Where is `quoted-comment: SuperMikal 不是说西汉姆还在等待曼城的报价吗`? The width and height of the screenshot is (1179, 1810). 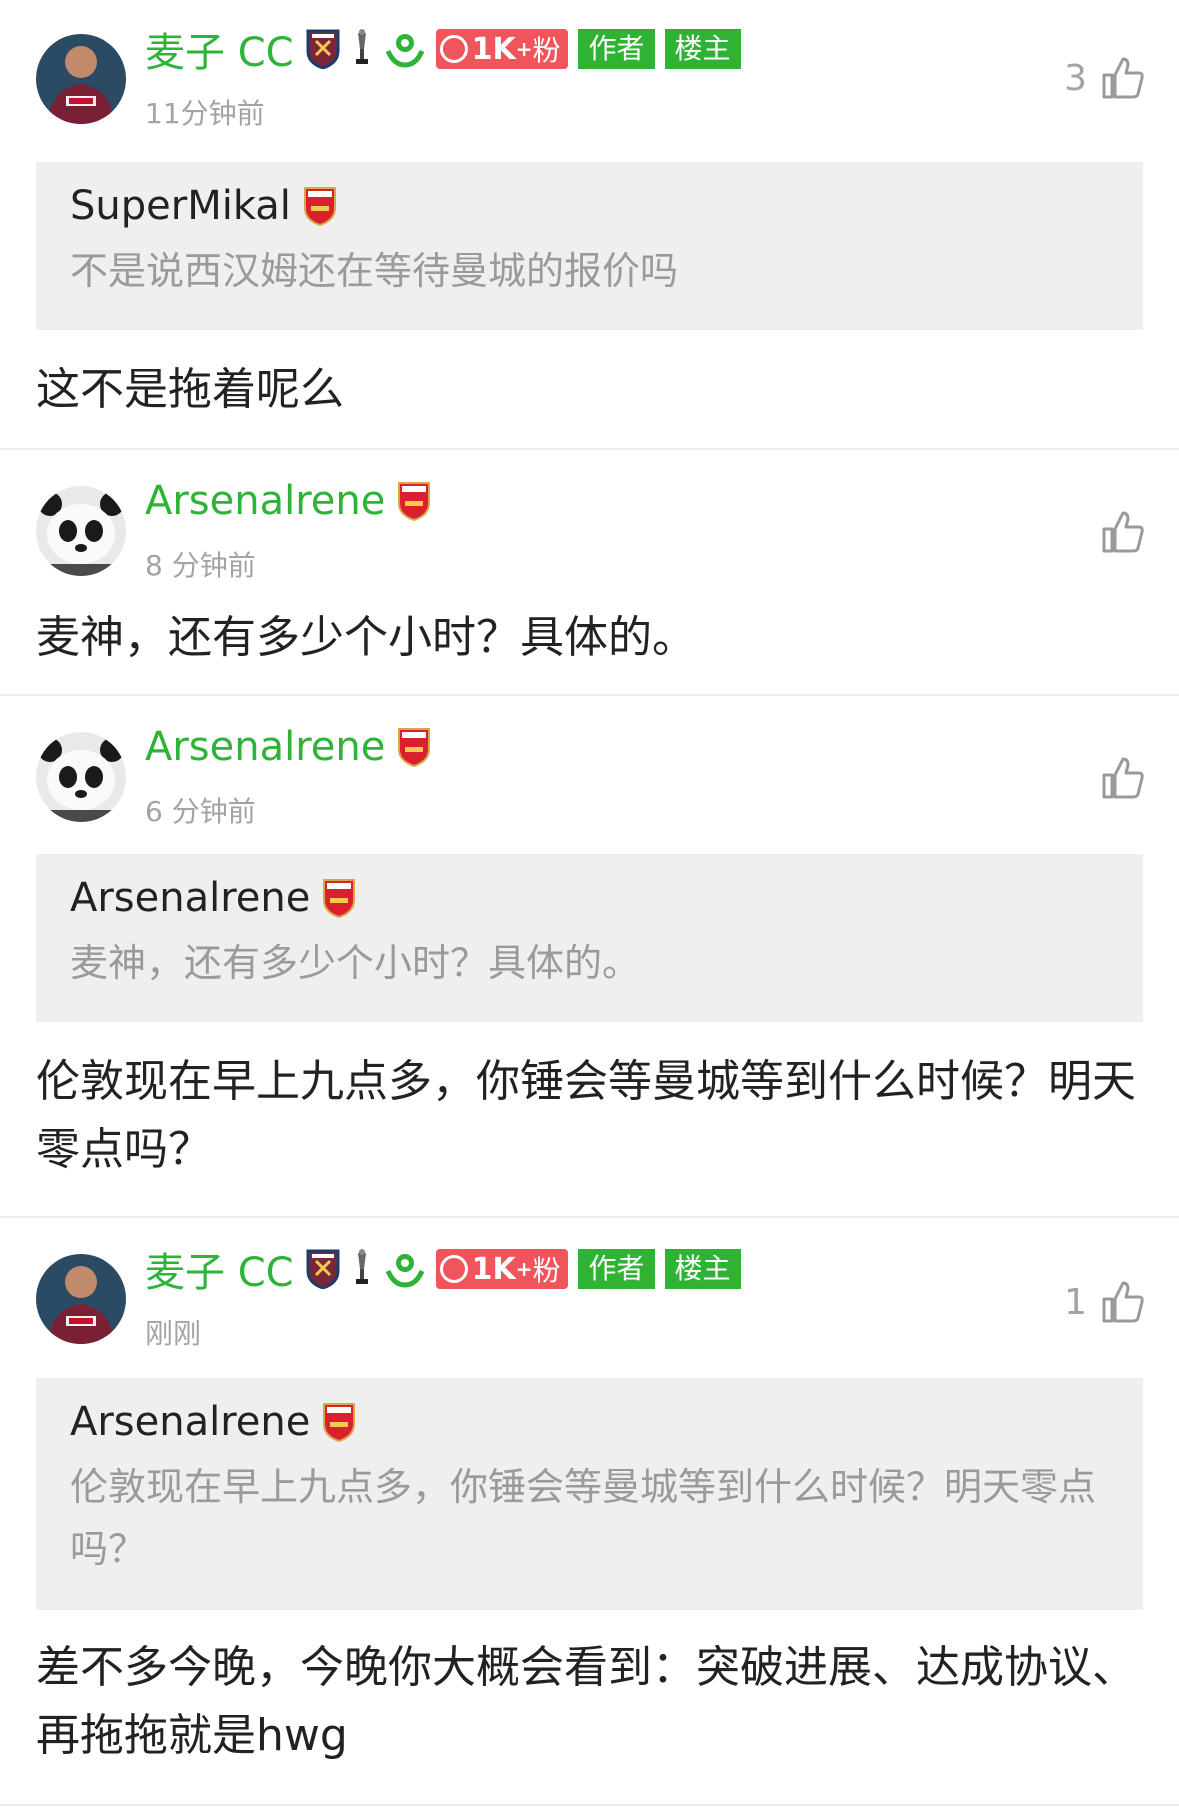 quoted-comment: SuperMikal 不是说西汉姆还在等待曼城的报价吗 is located at coordinates (589, 246).